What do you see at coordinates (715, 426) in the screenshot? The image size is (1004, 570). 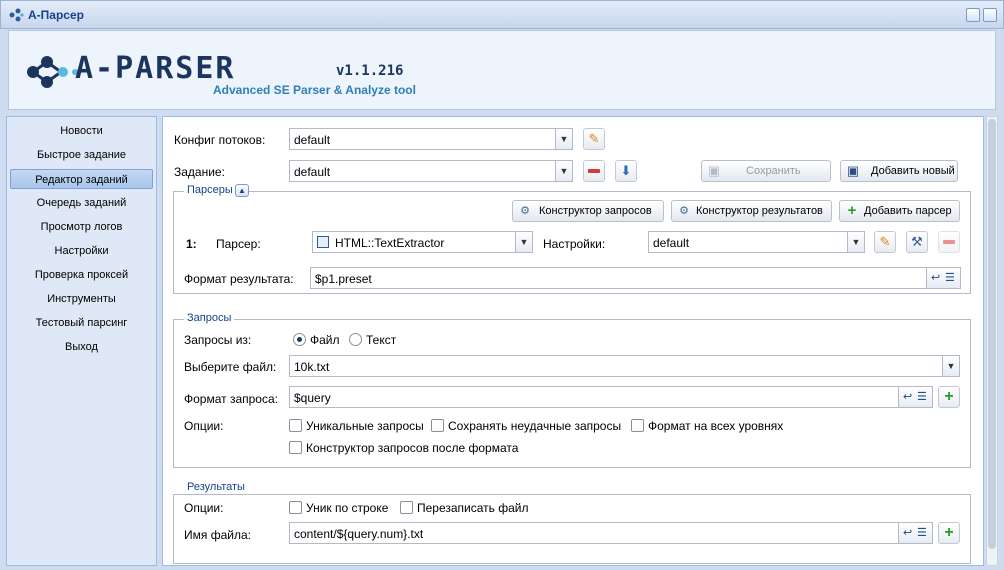 I see `format-all-levels-label: Формат на всех уровнях` at bounding box center [715, 426].